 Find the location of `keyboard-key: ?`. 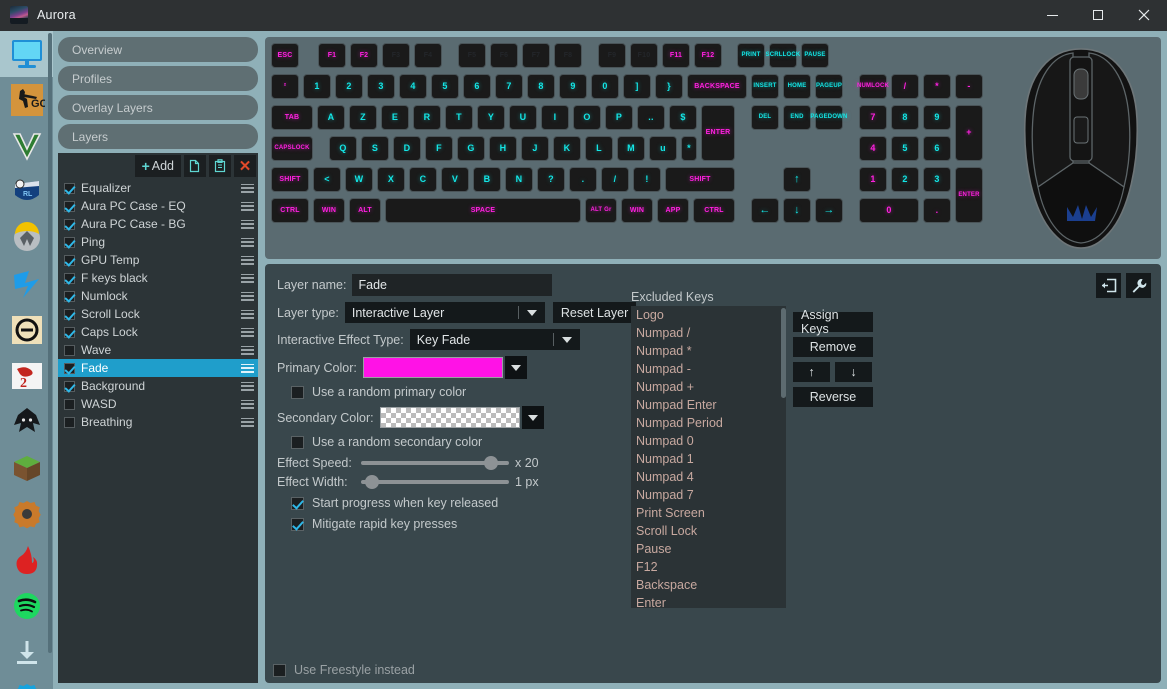

keyboard-key: ? is located at coordinates (551, 179).